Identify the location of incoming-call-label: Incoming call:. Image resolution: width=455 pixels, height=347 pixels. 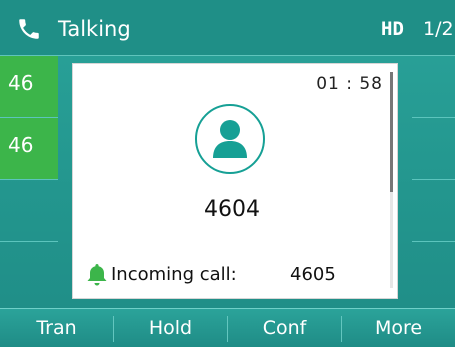
(174, 274).